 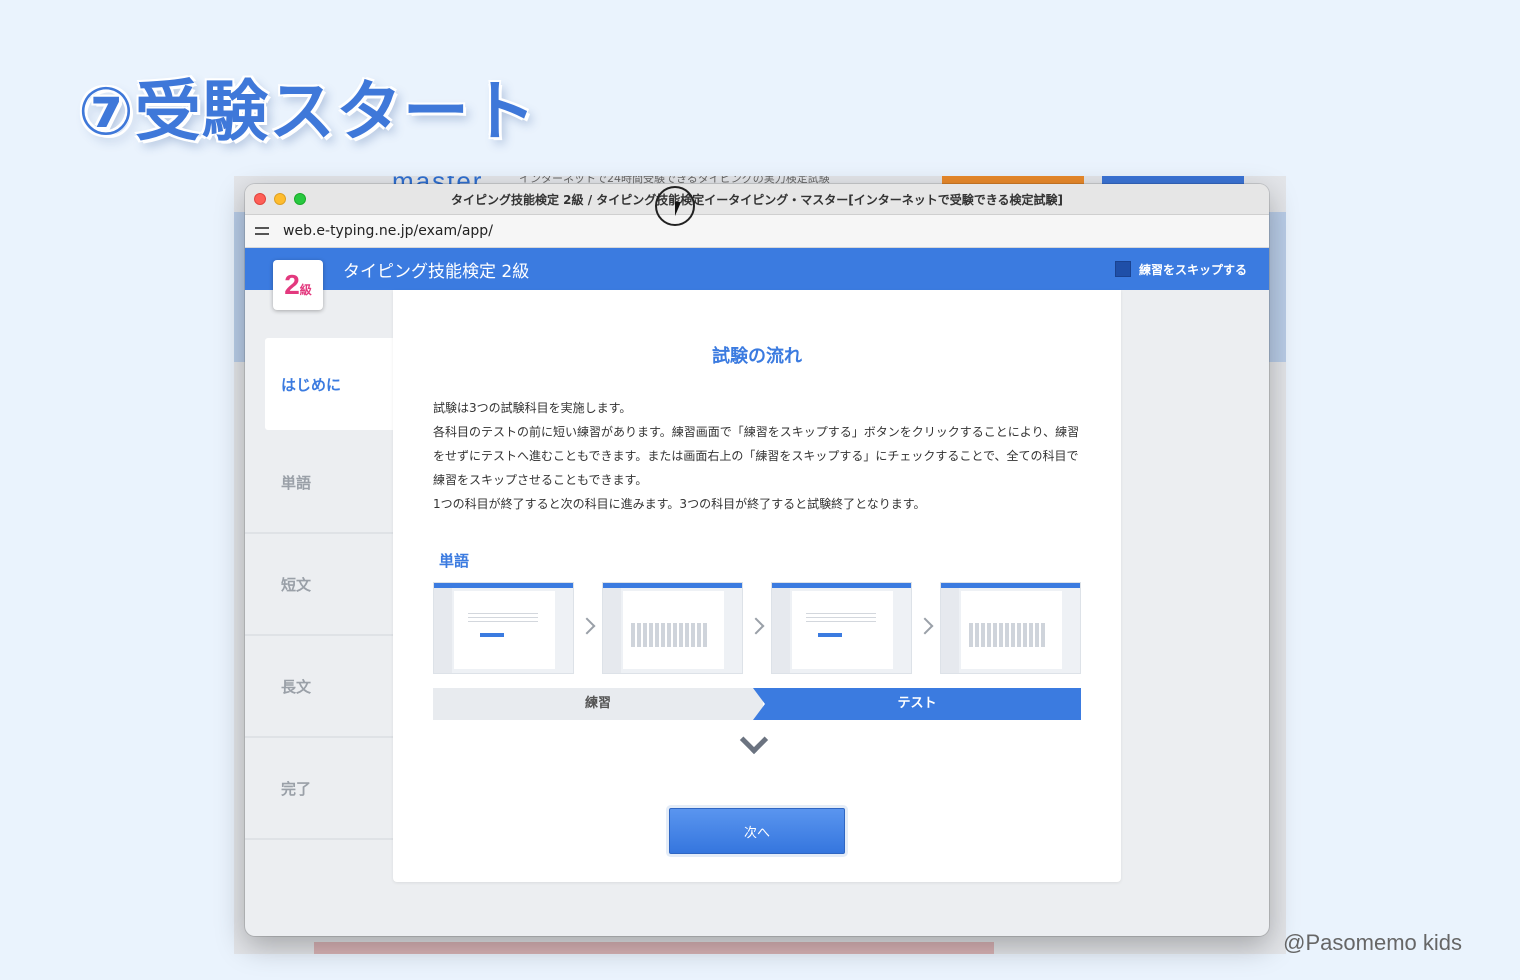 What do you see at coordinates (454, 561) in the screenshot?
I see `section-label-words: 単語` at bounding box center [454, 561].